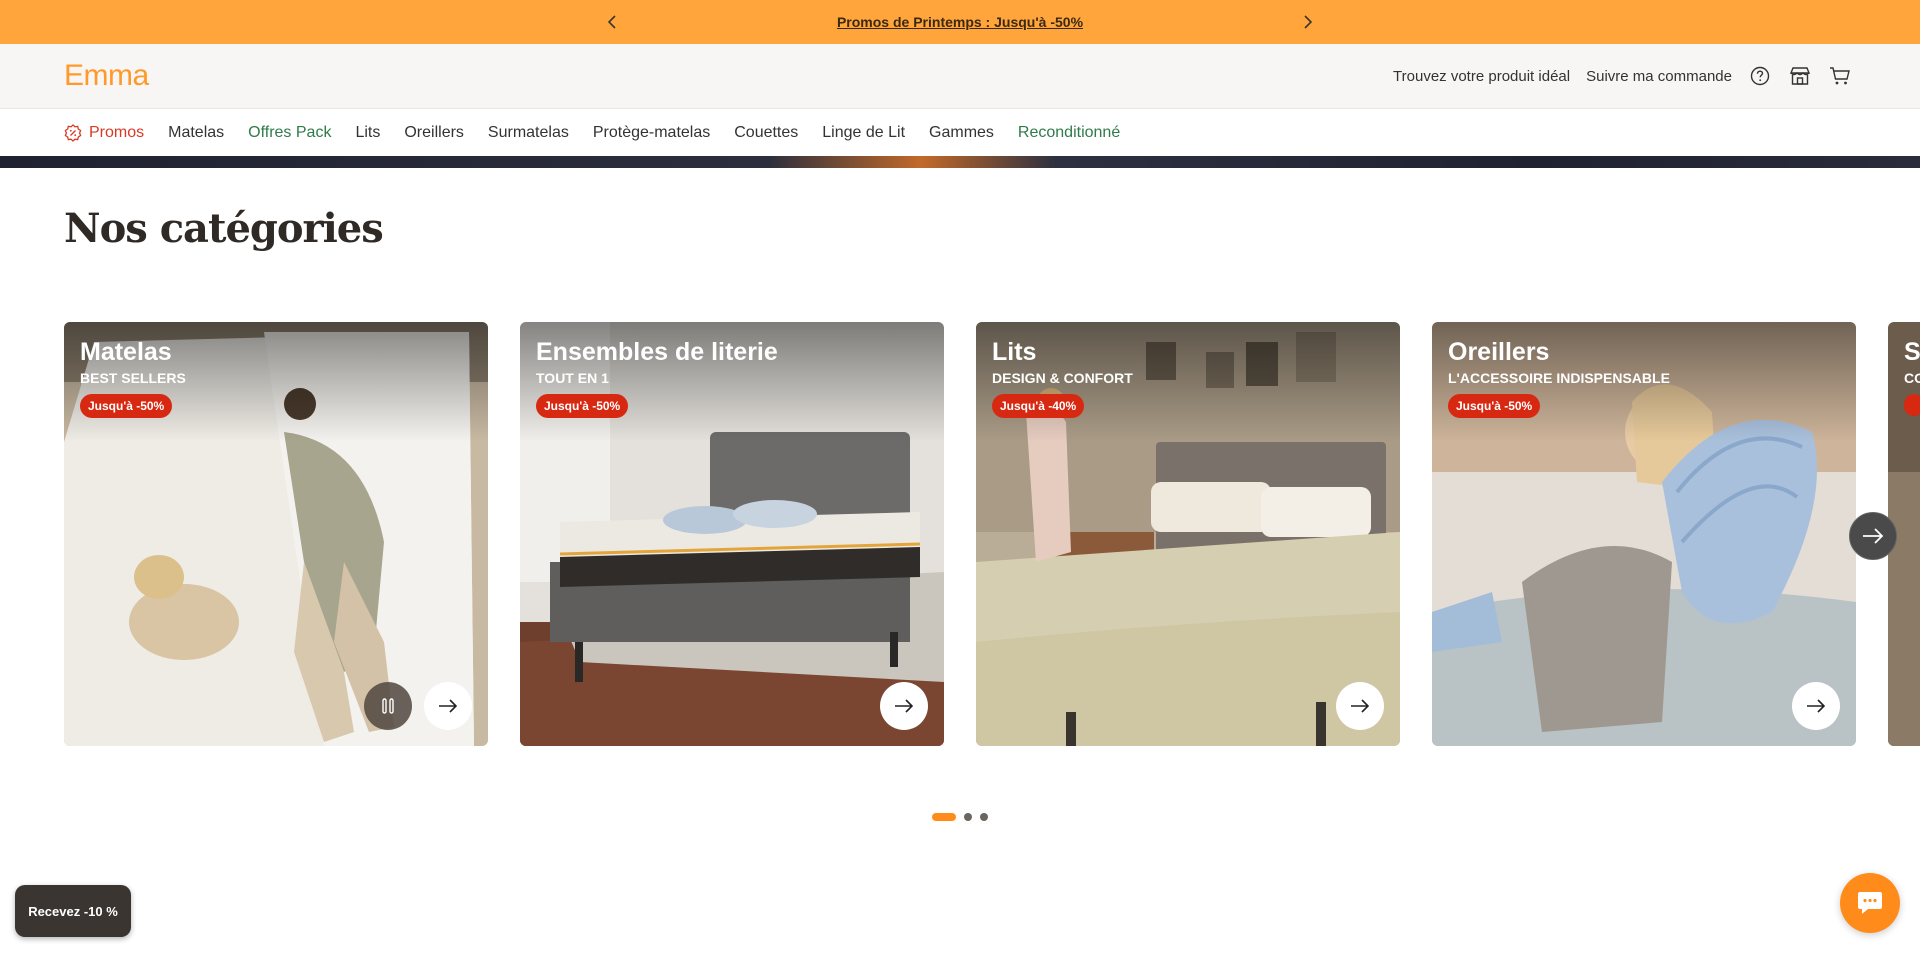  What do you see at coordinates (651, 133) in the screenshot?
I see `nav-item-protege-matelas: Protège-matelas` at bounding box center [651, 133].